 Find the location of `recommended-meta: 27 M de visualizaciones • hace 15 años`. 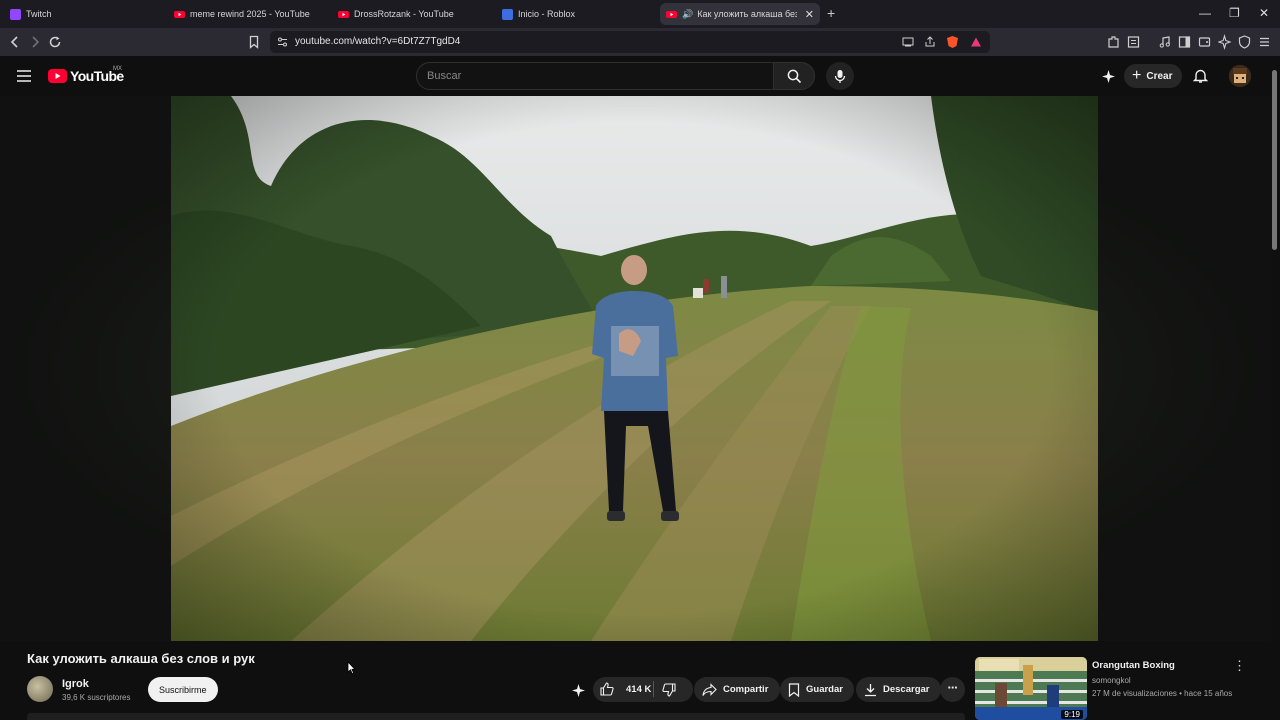

recommended-meta: 27 M de visualizaciones • hace 15 años is located at coordinates (1162, 693).